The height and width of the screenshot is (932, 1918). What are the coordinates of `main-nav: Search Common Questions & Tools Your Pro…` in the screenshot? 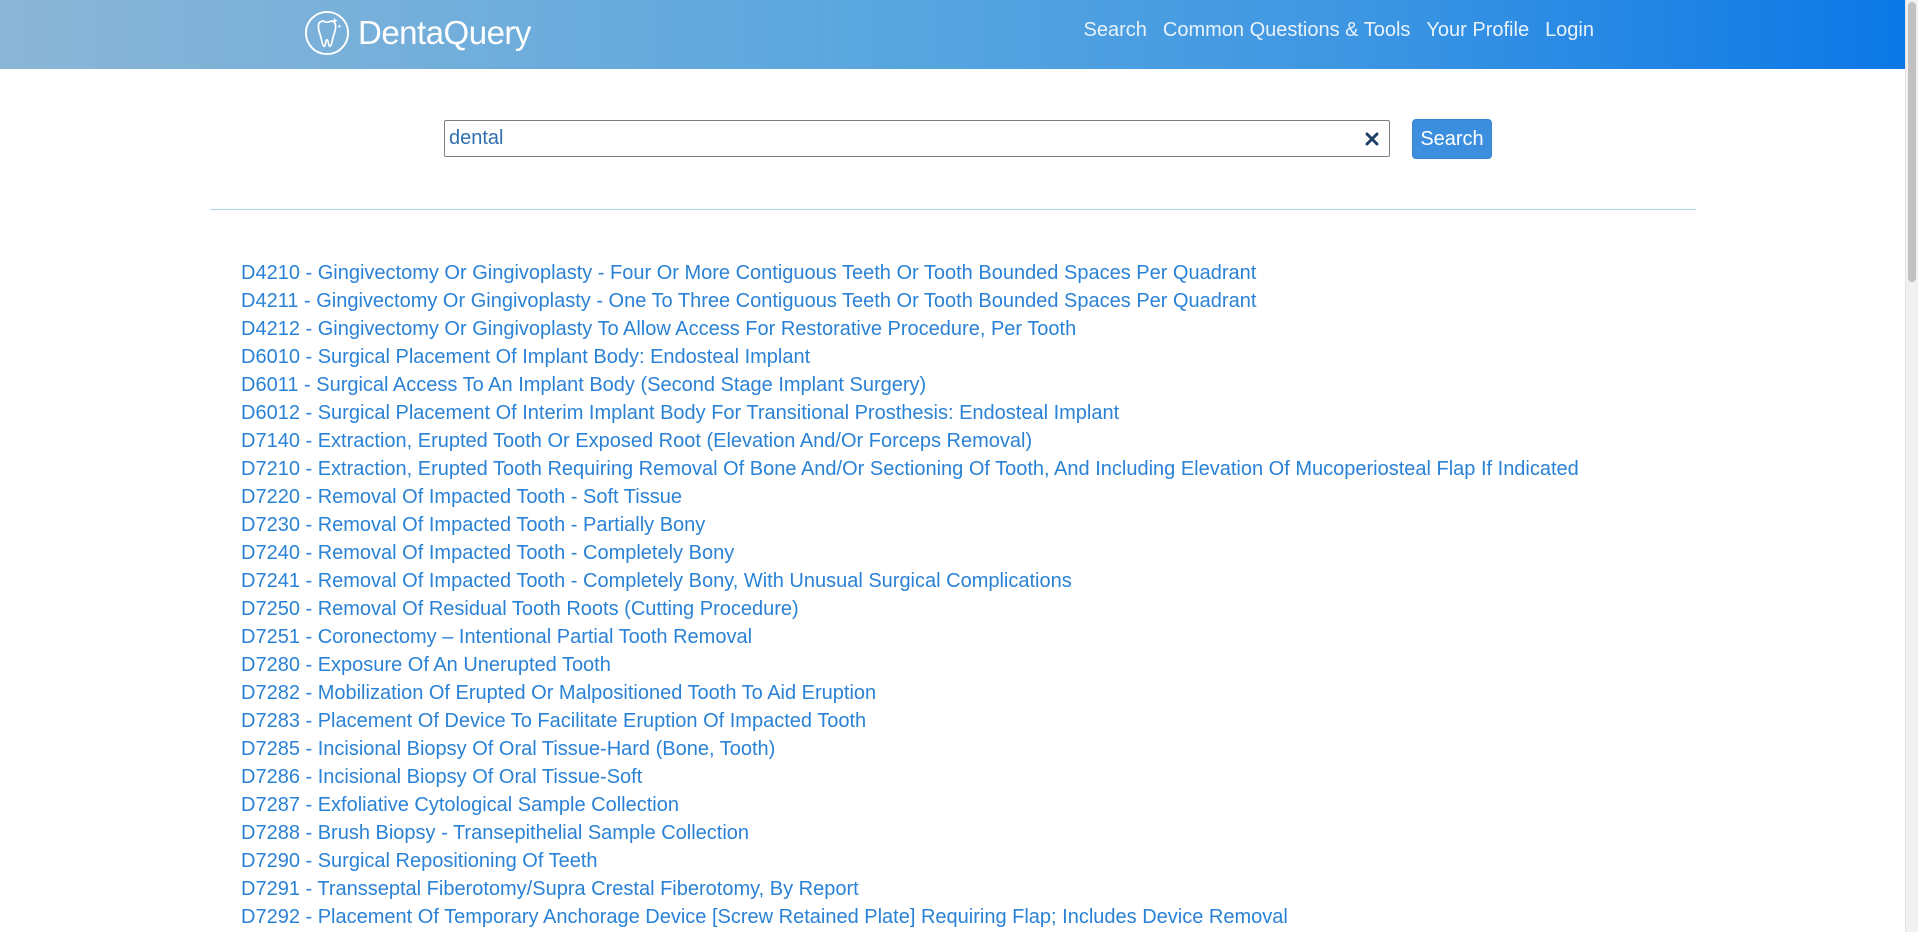 It's located at (1339, 30).